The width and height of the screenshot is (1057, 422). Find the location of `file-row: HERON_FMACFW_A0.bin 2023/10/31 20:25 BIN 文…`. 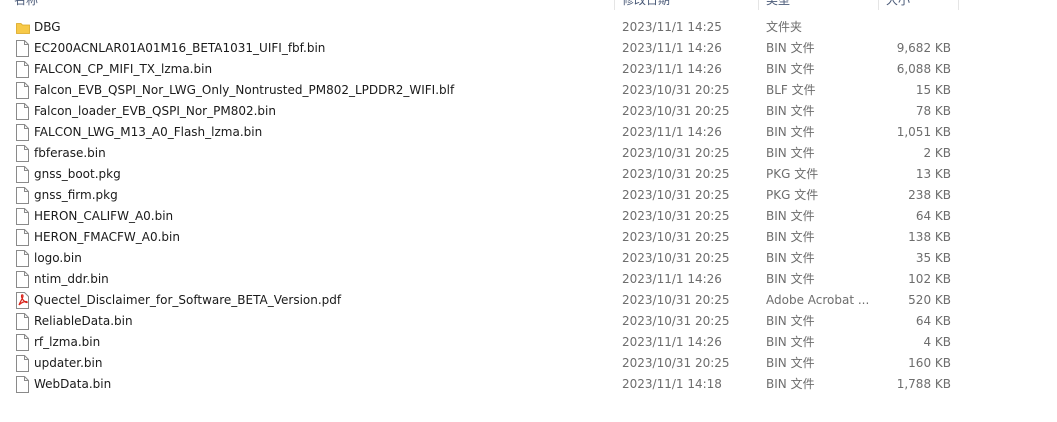

file-row: HERON_FMACFW_A0.bin 2023/10/31 20:25 BIN 文… is located at coordinates (528, 237).